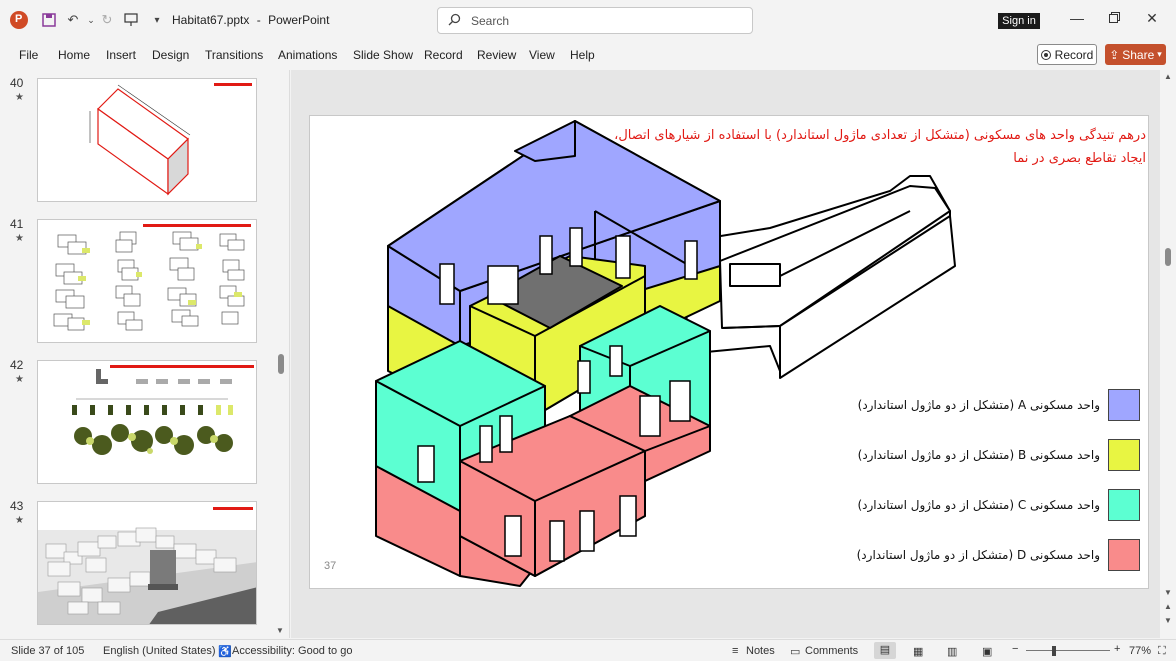 This screenshot has height=661, width=1176. Describe the element at coordinates (496, 55) in the screenshot. I see `tab-review: Review` at that location.